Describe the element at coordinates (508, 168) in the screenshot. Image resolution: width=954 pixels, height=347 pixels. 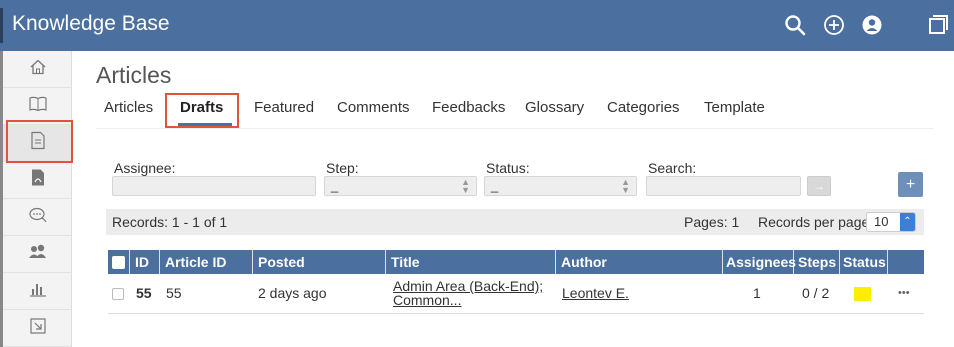
I see `status-label: Status:` at that location.